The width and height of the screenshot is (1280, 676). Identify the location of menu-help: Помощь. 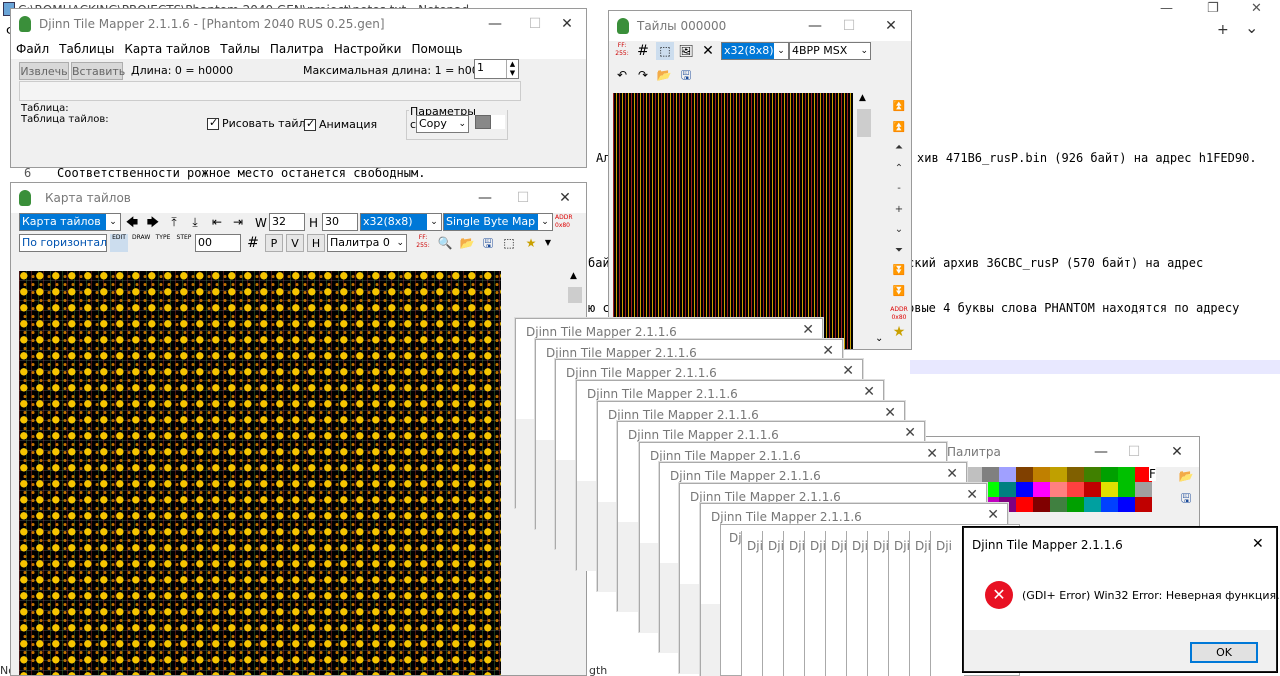
(436, 49).